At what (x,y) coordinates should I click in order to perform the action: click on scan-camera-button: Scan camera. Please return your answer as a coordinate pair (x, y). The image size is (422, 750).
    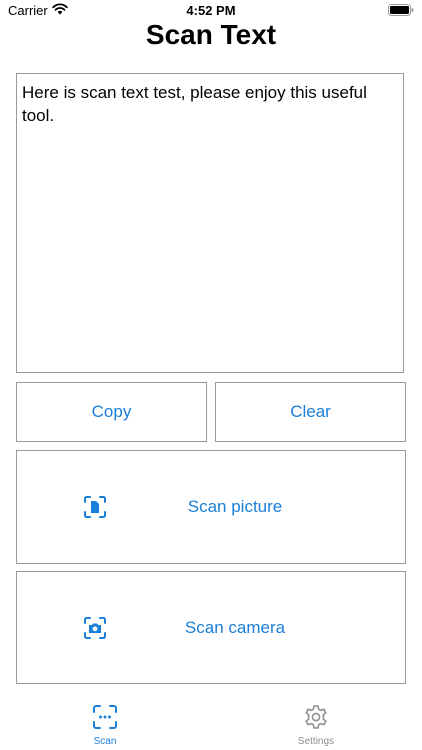
    Looking at the image, I should click on (211, 627).